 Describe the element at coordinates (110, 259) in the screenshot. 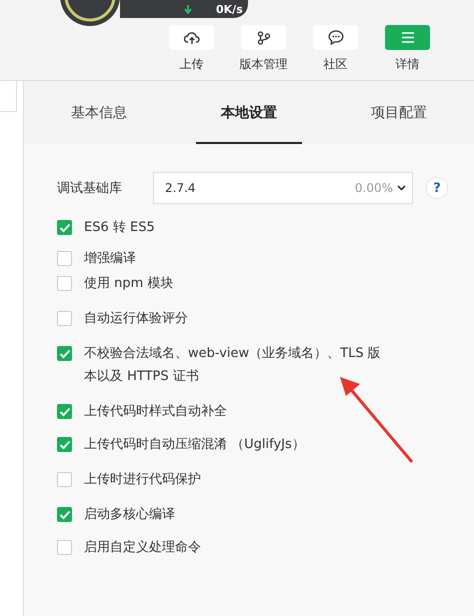

I see `option-label: 增强编译` at that location.